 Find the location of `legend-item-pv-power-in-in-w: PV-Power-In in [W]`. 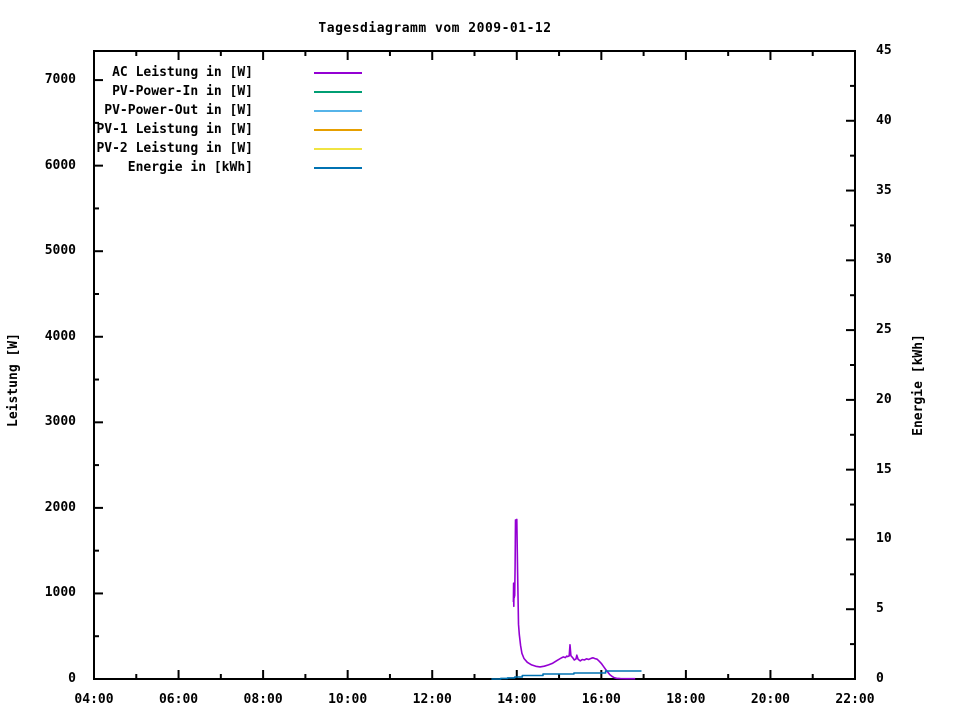

legend-item-pv-power-in-in-w: PV-Power-In in [W] is located at coordinates (182, 91).